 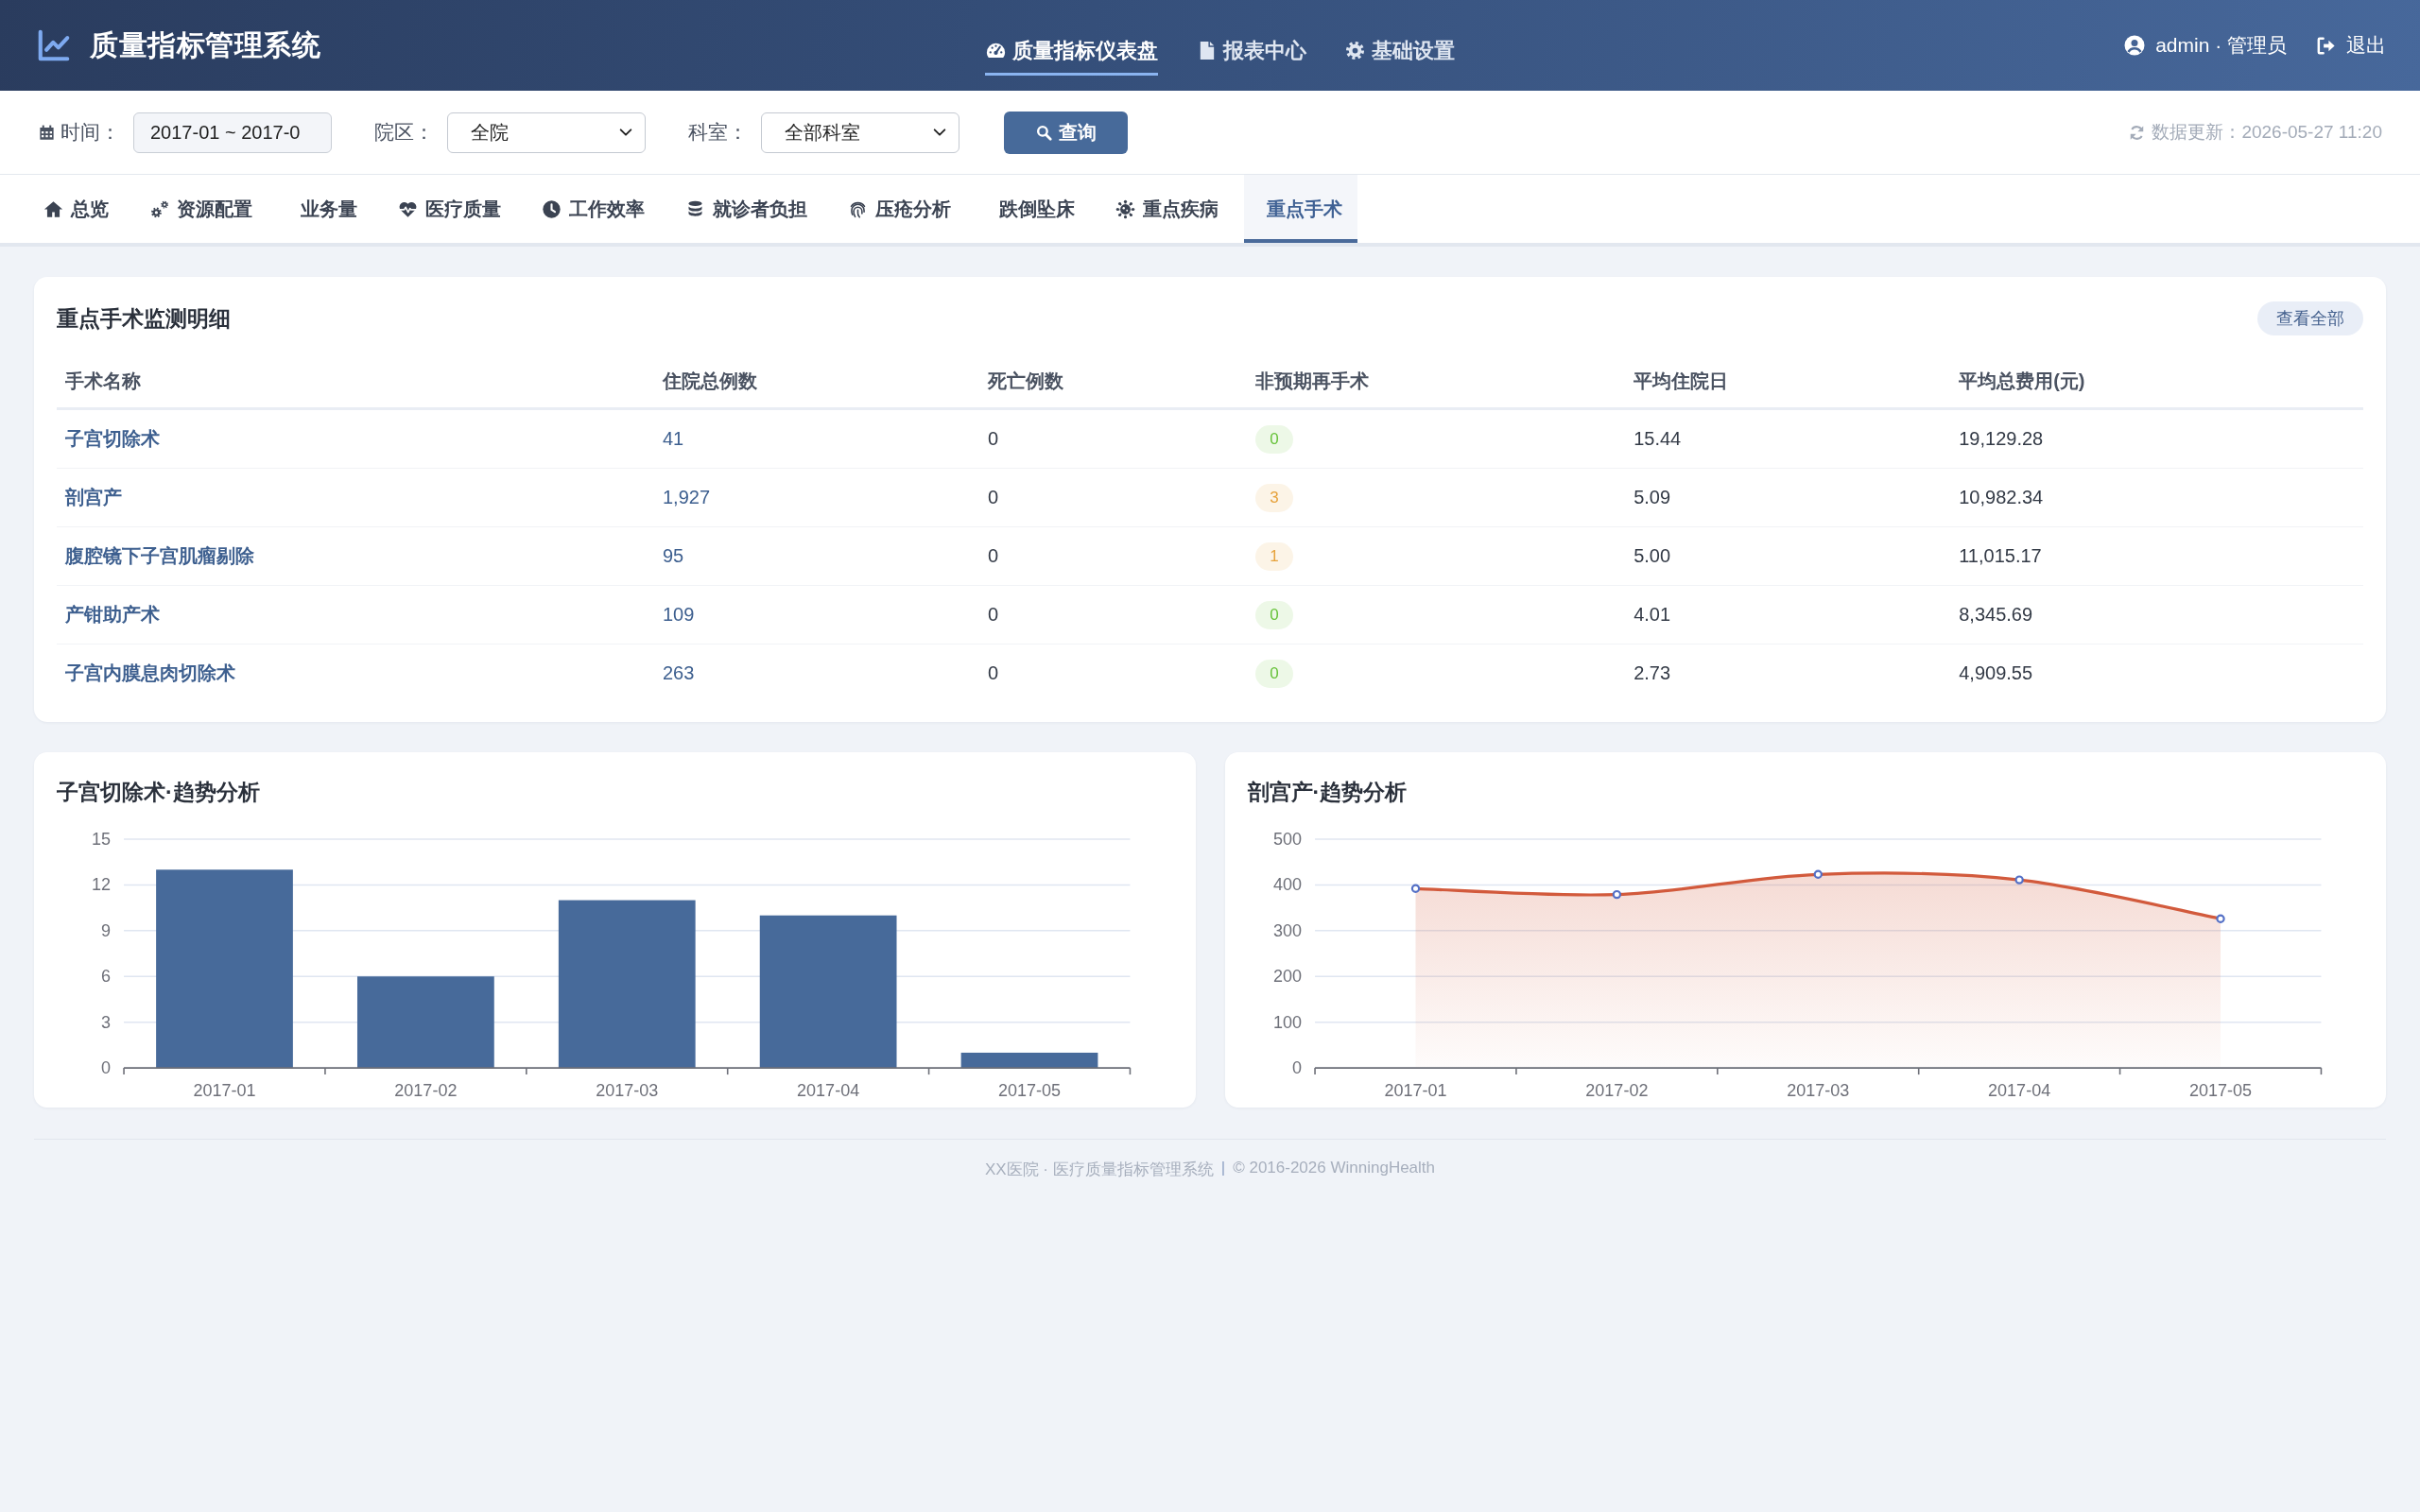 I want to click on count-badge: 3, so click(x=1274, y=497).